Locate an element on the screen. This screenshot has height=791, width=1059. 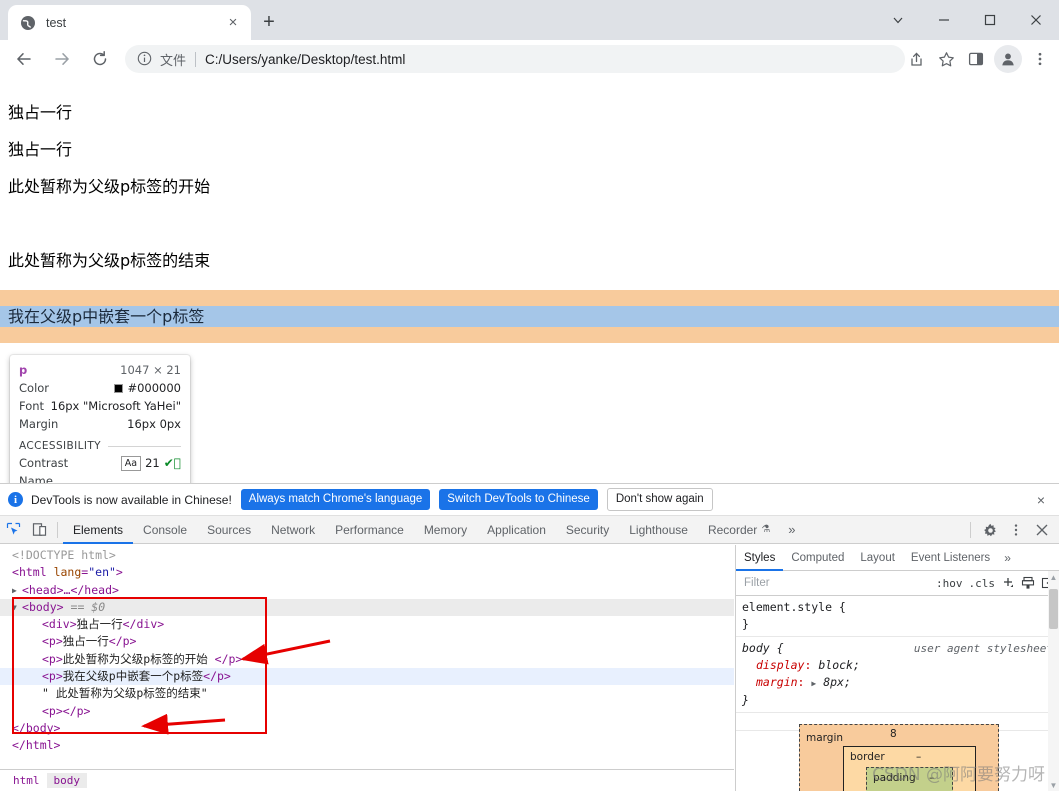
tooltip-row-name: Name is located at coordinates (100, 477).